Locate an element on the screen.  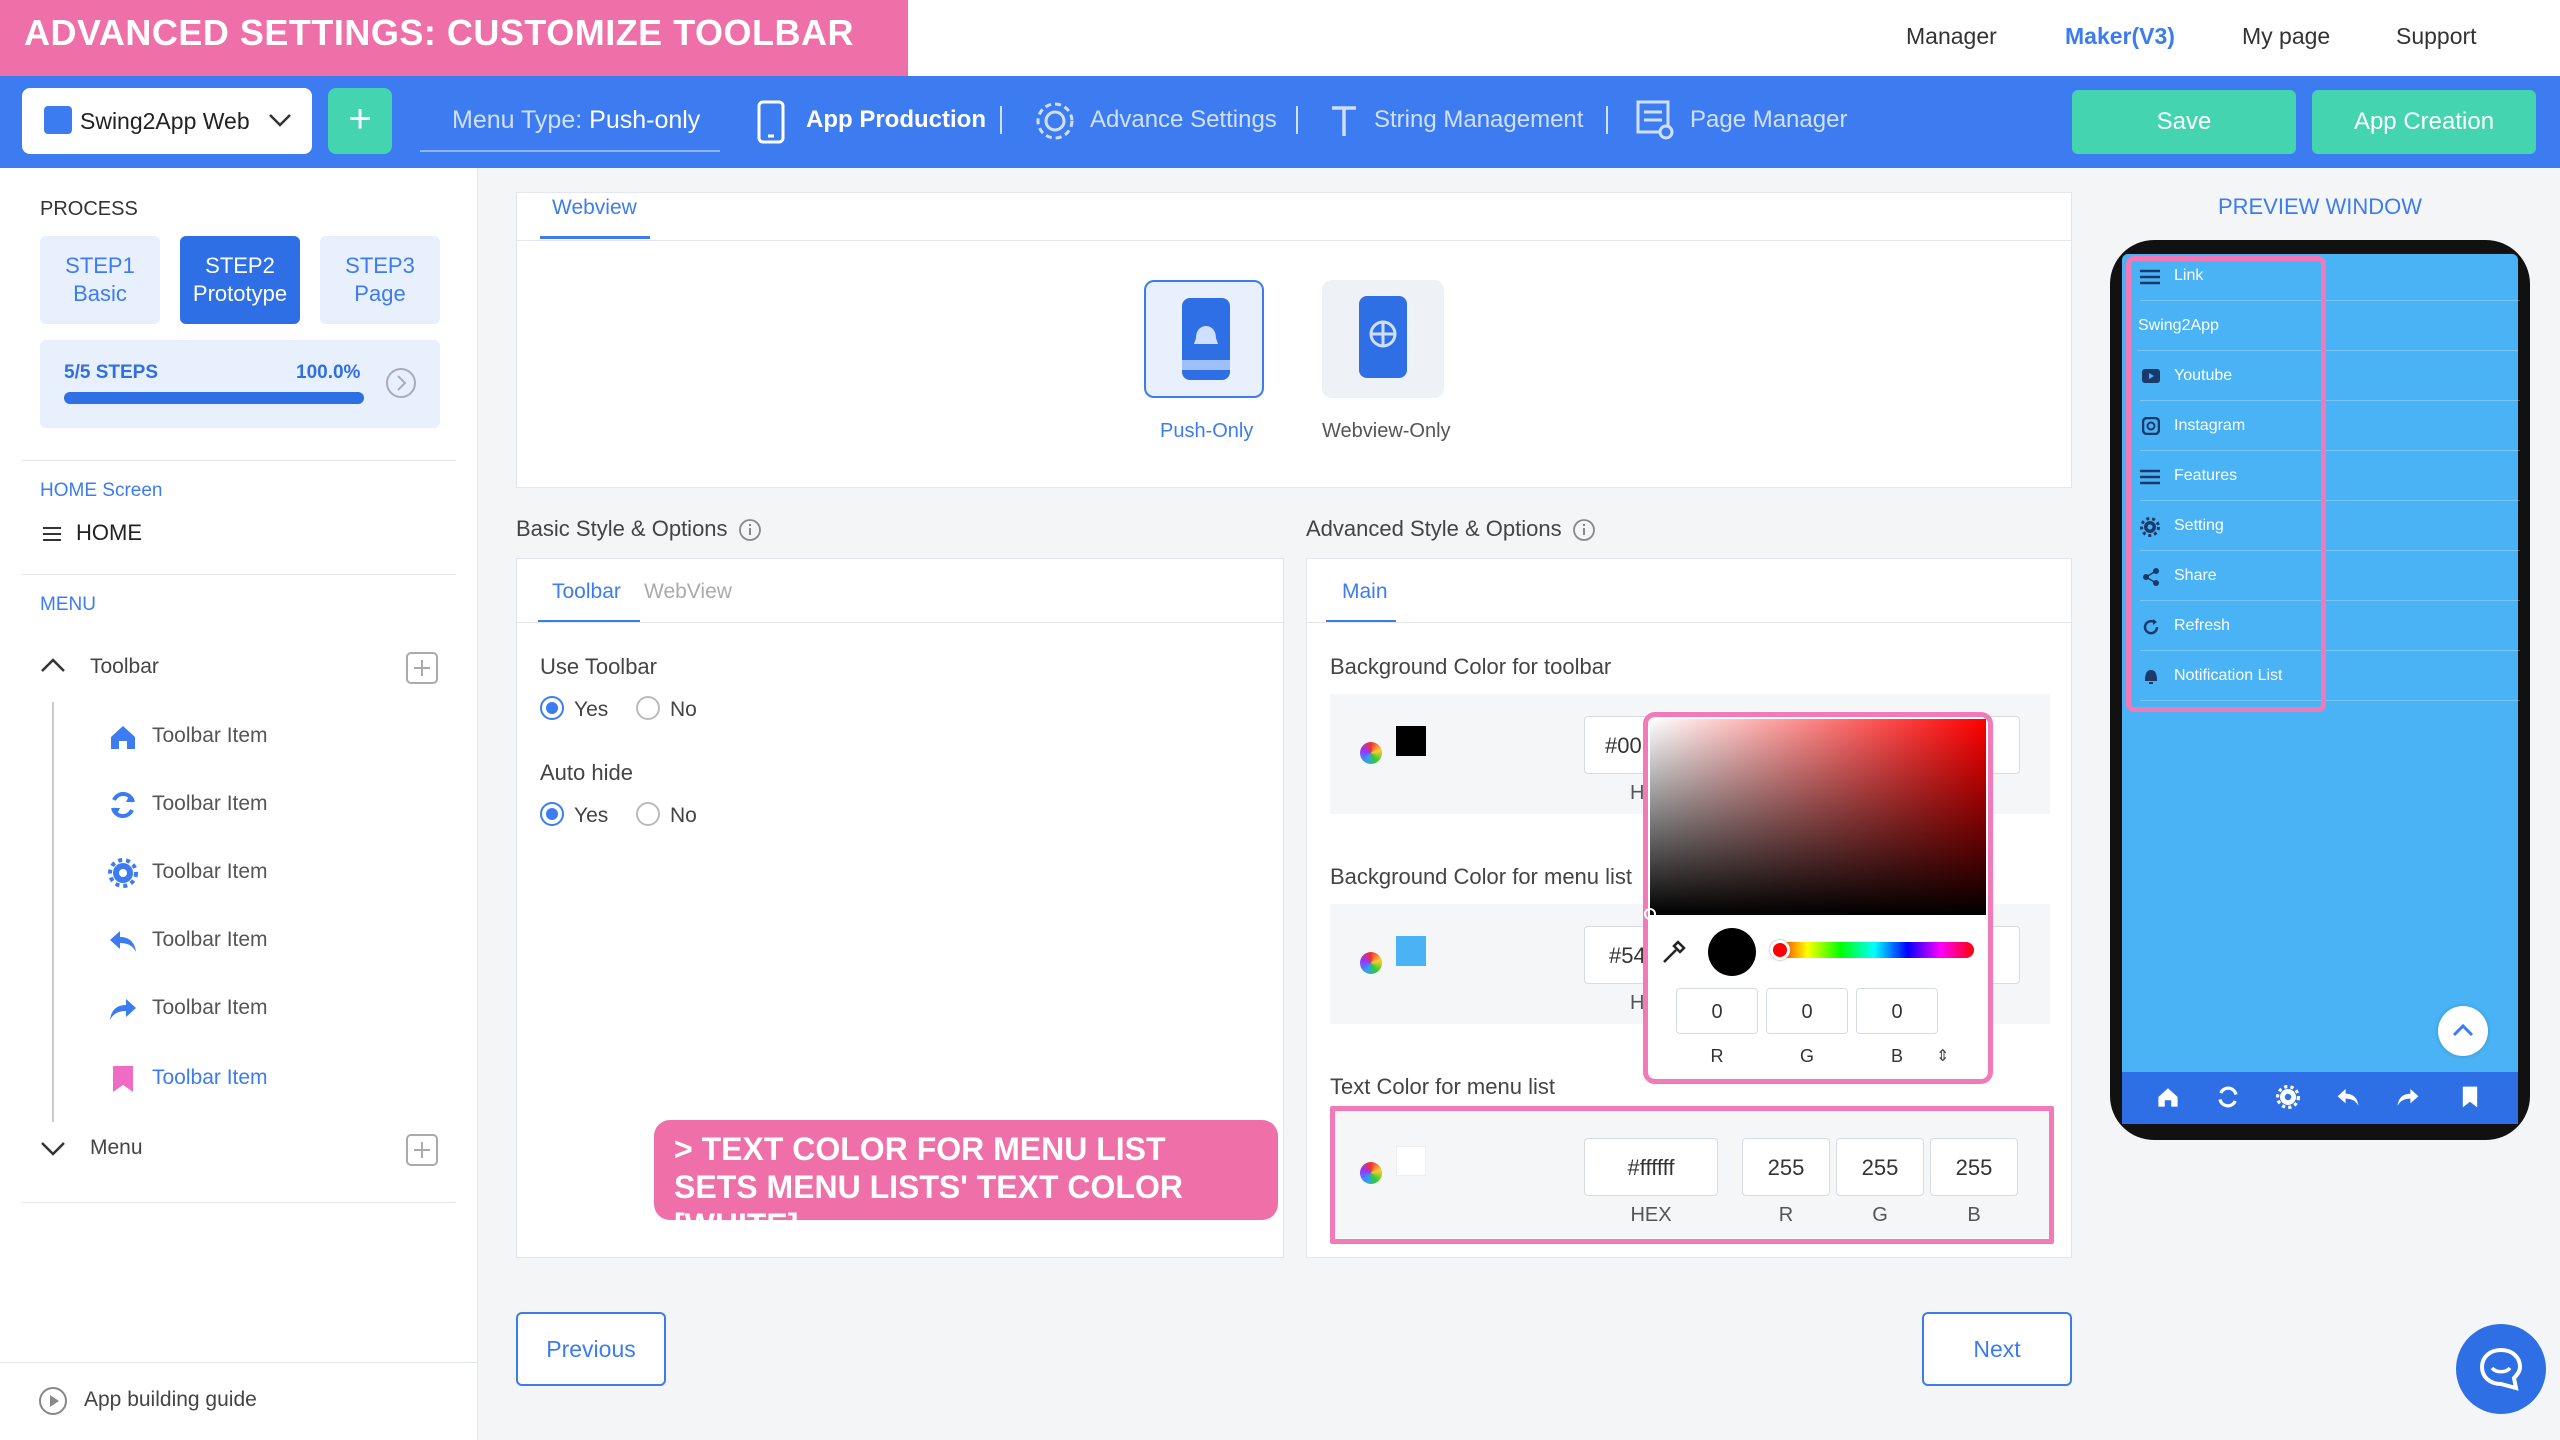
app-selector-label: Swing2App Web is located at coordinates (165, 121).